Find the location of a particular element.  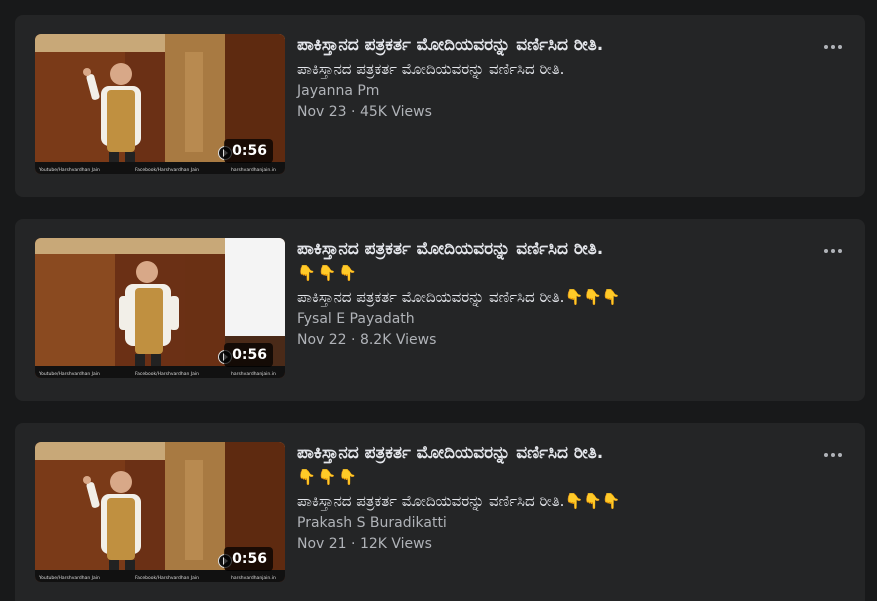

video-author: Fysal E Payadath is located at coordinates (554, 319).